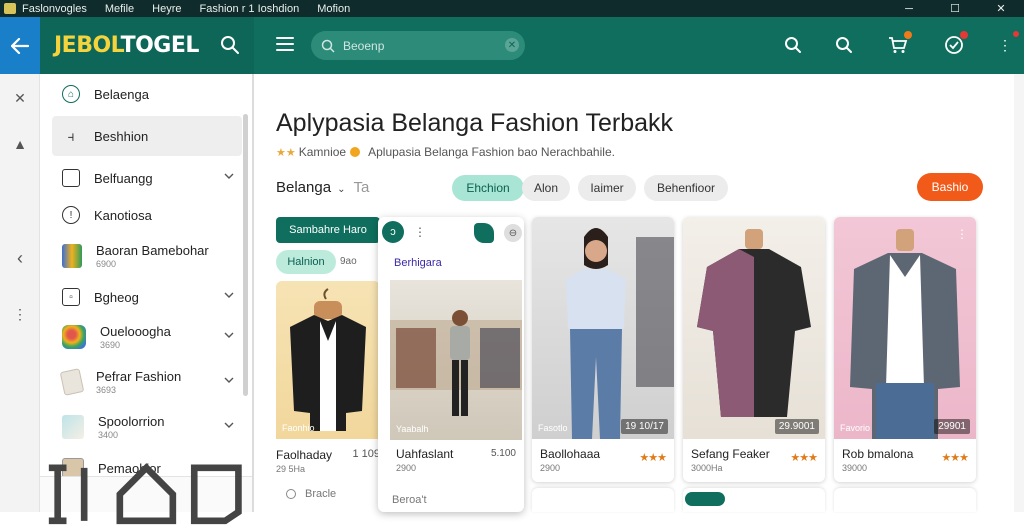 This screenshot has height=530, width=1024. What do you see at coordinates (71, 178) in the screenshot?
I see `folder-icon` at bounding box center [71, 178].